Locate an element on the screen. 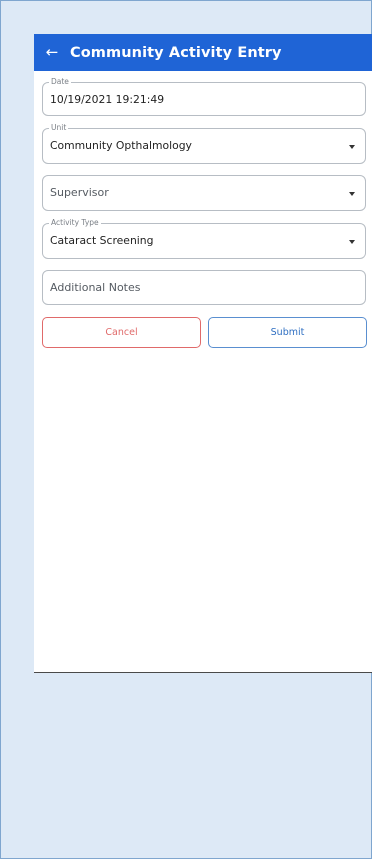 The height and width of the screenshot is (859, 372). notes-placeholder: Additional Notes is located at coordinates (95, 287).